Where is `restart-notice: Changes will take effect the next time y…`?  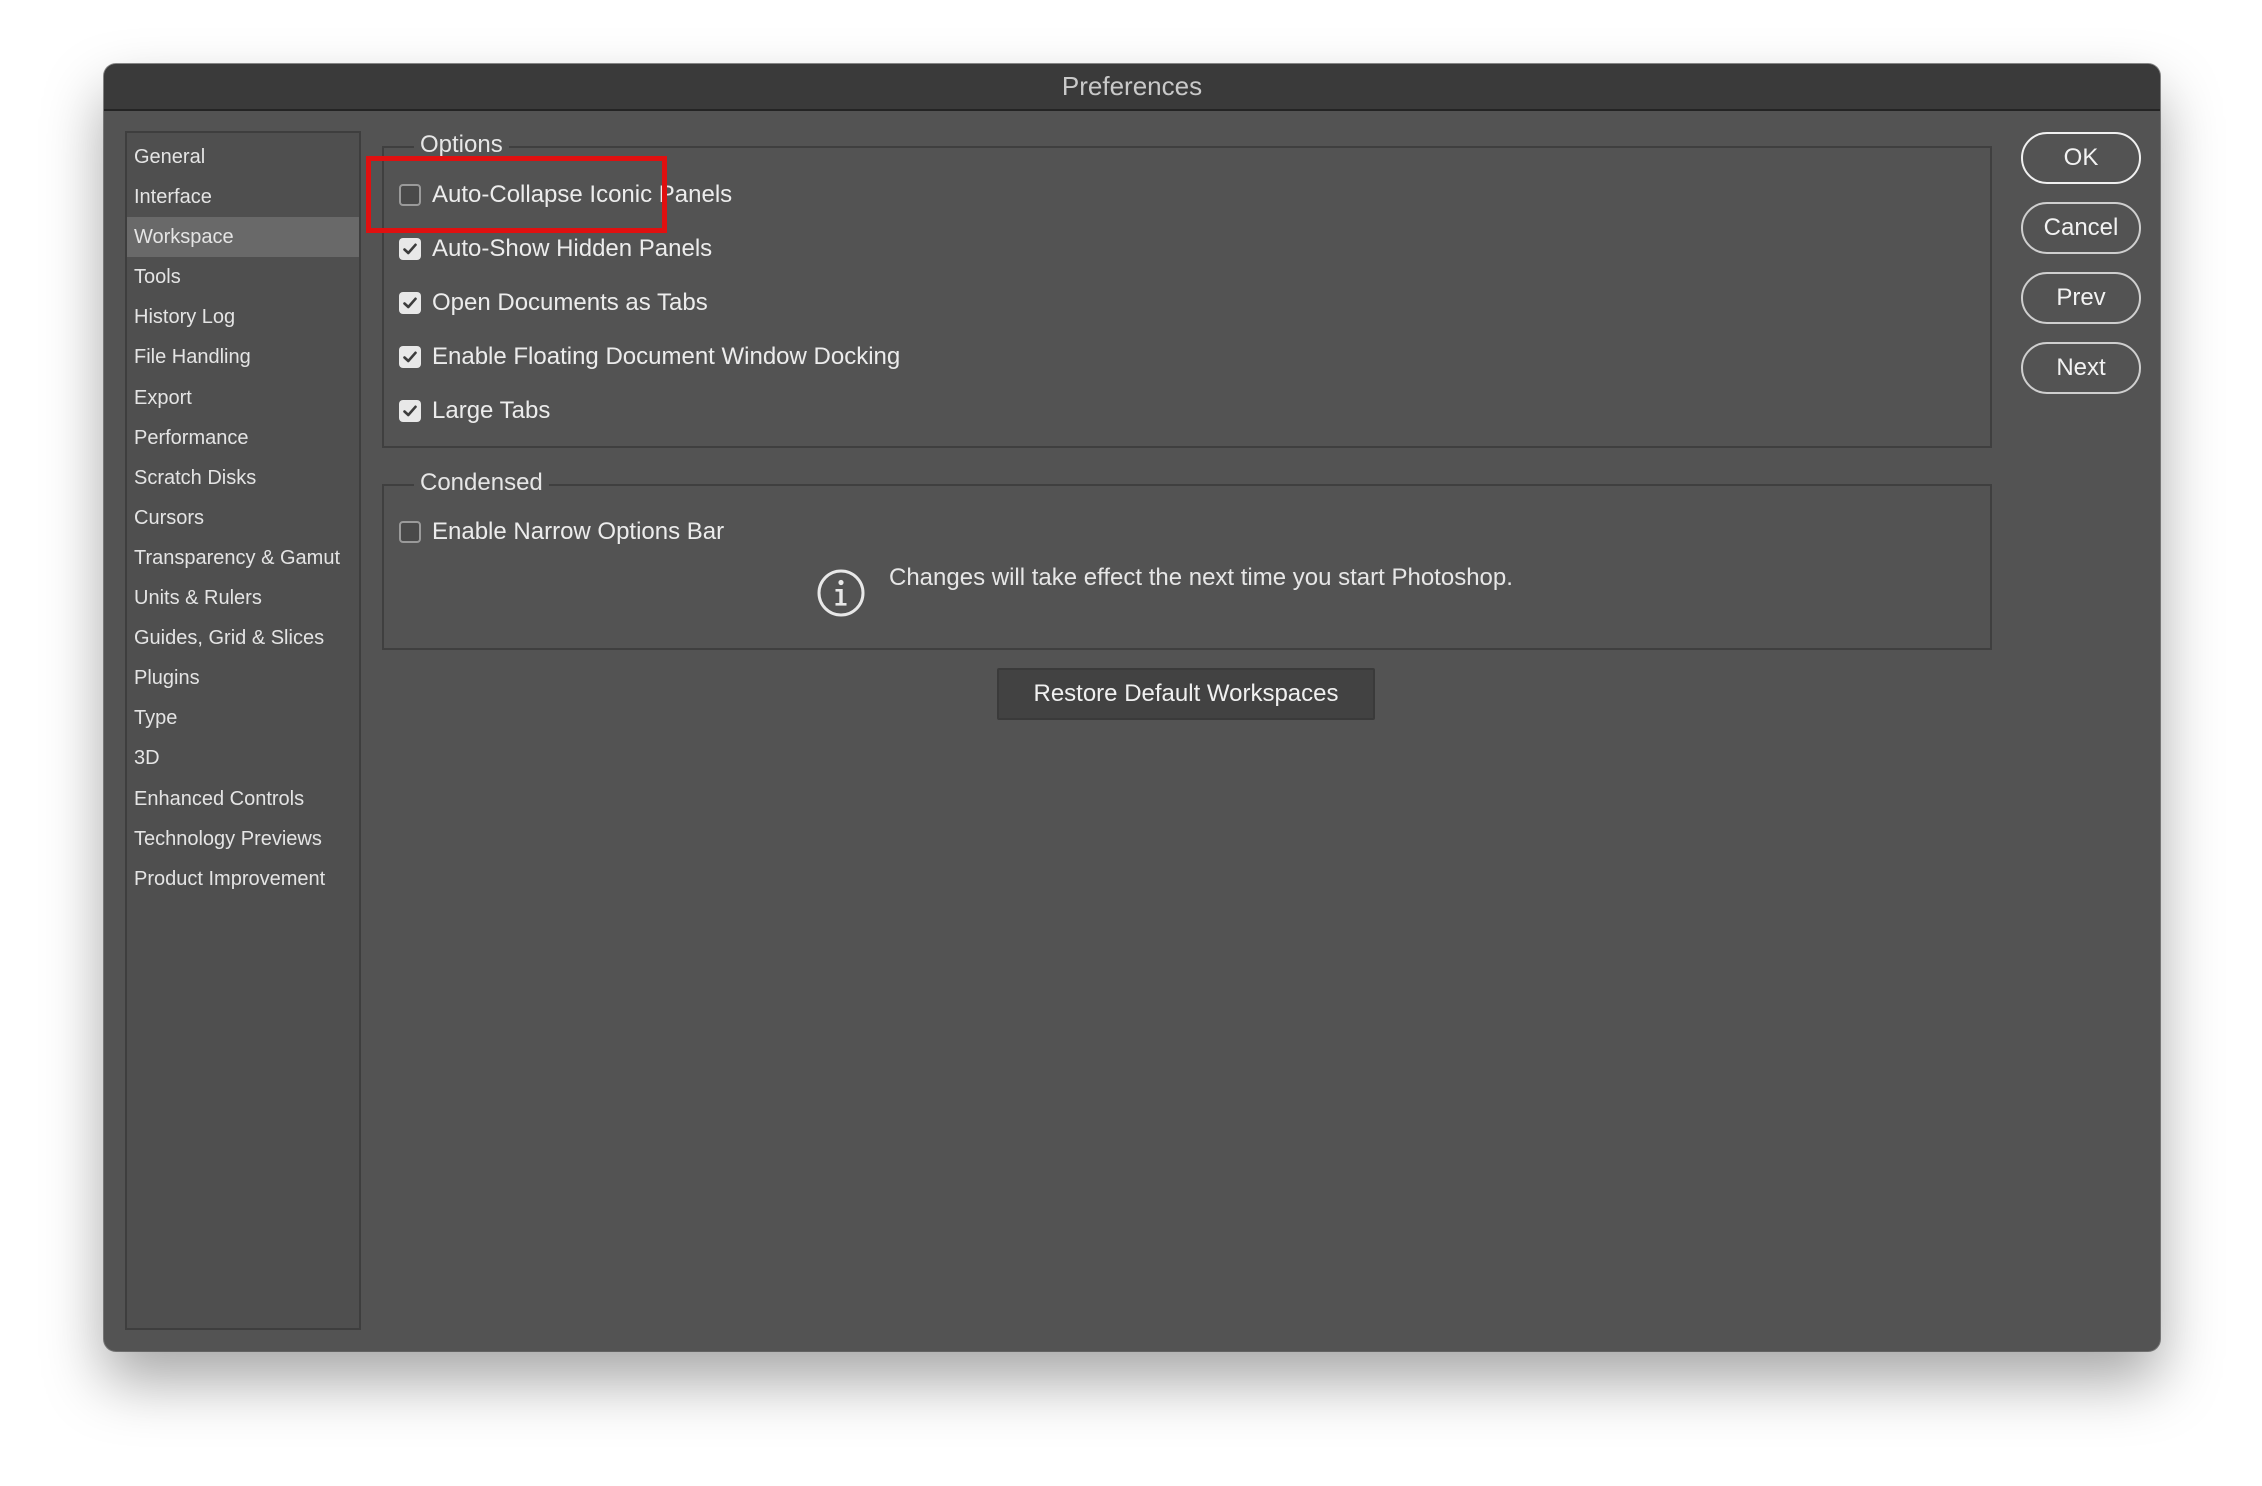 restart-notice: Changes will take effect the next time y… is located at coordinates (1164, 591).